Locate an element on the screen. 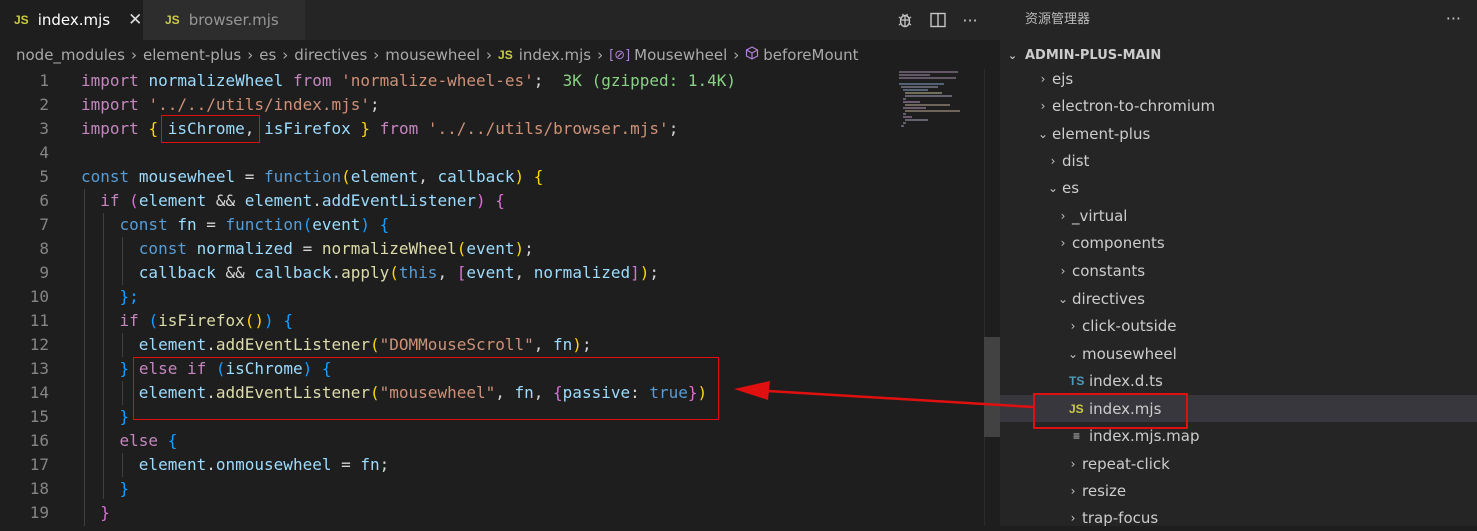 This screenshot has width=1477, height=531. tree-folder-es: ⌄ es is located at coordinates (1238, 187).